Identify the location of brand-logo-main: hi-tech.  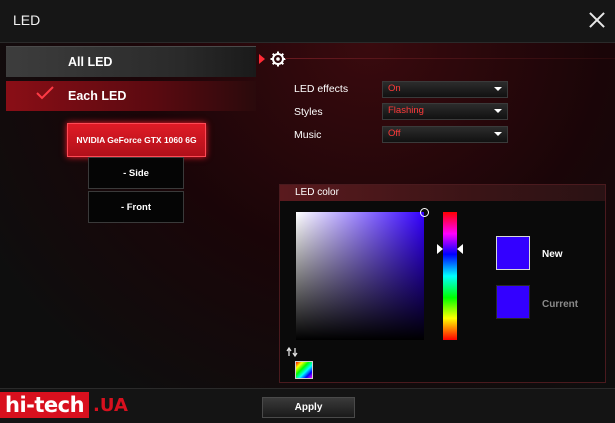
(45, 405).